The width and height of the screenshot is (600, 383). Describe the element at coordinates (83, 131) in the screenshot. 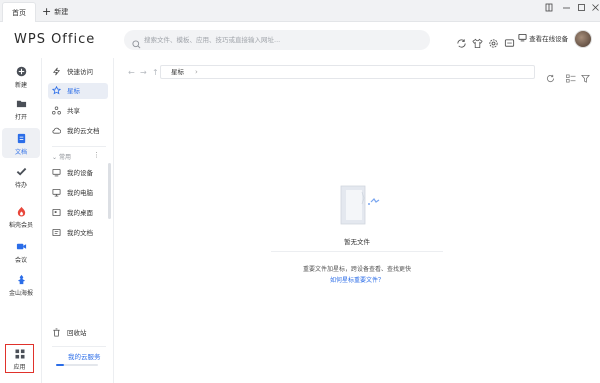

I see `nav-item-label: 我的云文档` at that location.